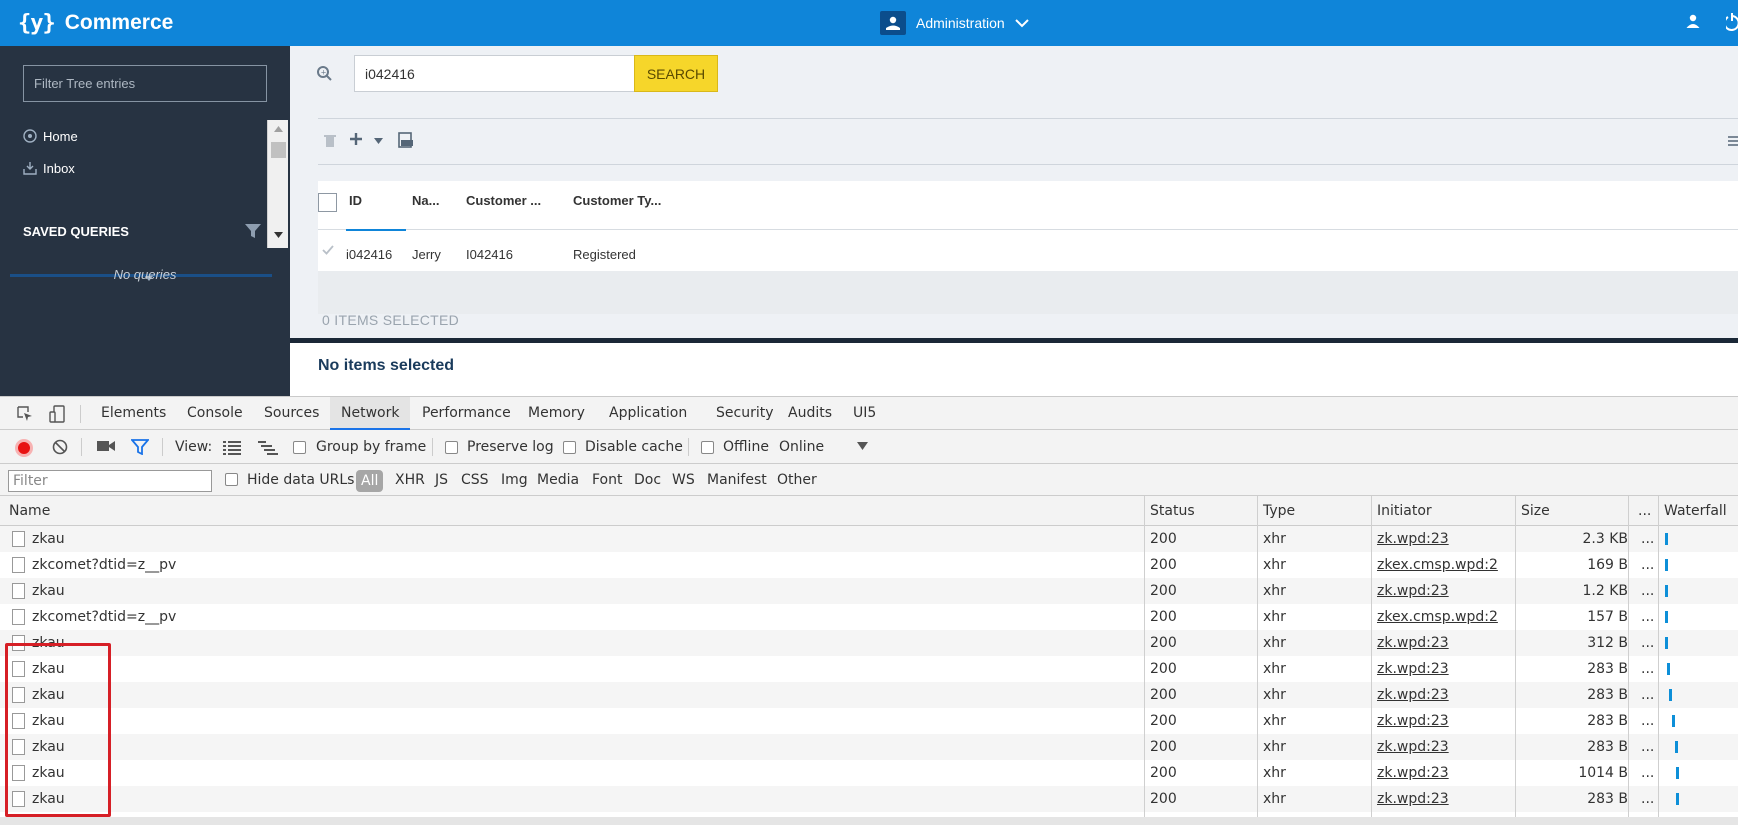 The width and height of the screenshot is (1738, 825). Describe the element at coordinates (634, 447) in the screenshot. I see `disable-cache-label: Disable cache` at that location.